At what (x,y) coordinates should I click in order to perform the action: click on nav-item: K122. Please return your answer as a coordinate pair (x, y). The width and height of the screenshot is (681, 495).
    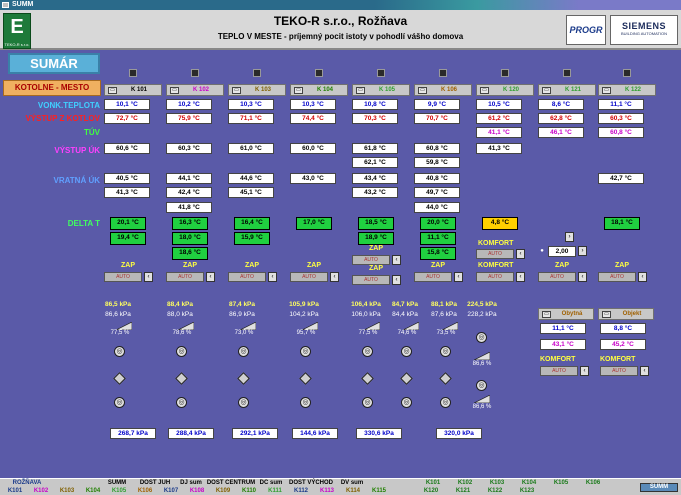
    Looking at the image, I should click on (495, 491).